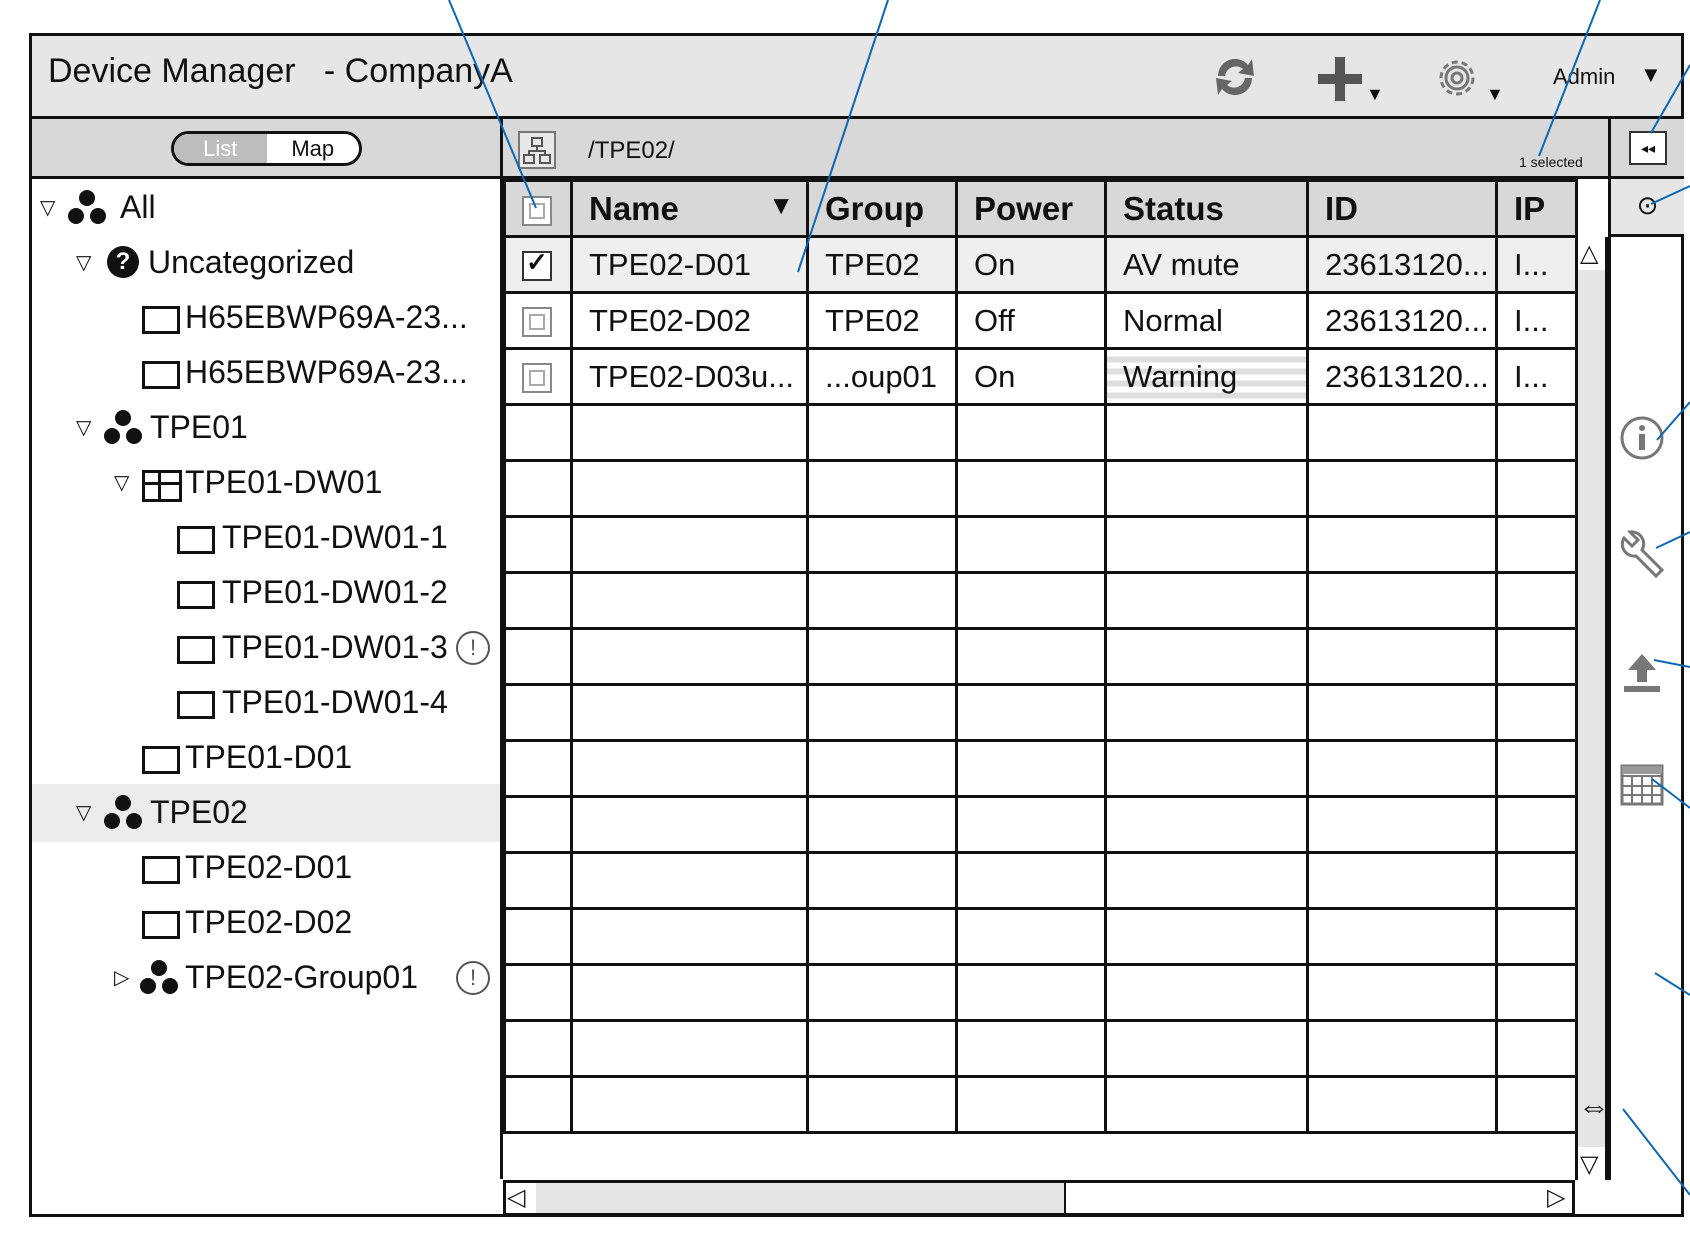 The width and height of the screenshot is (1690, 1255). I want to click on hierarchy-icon, so click(537, 150).